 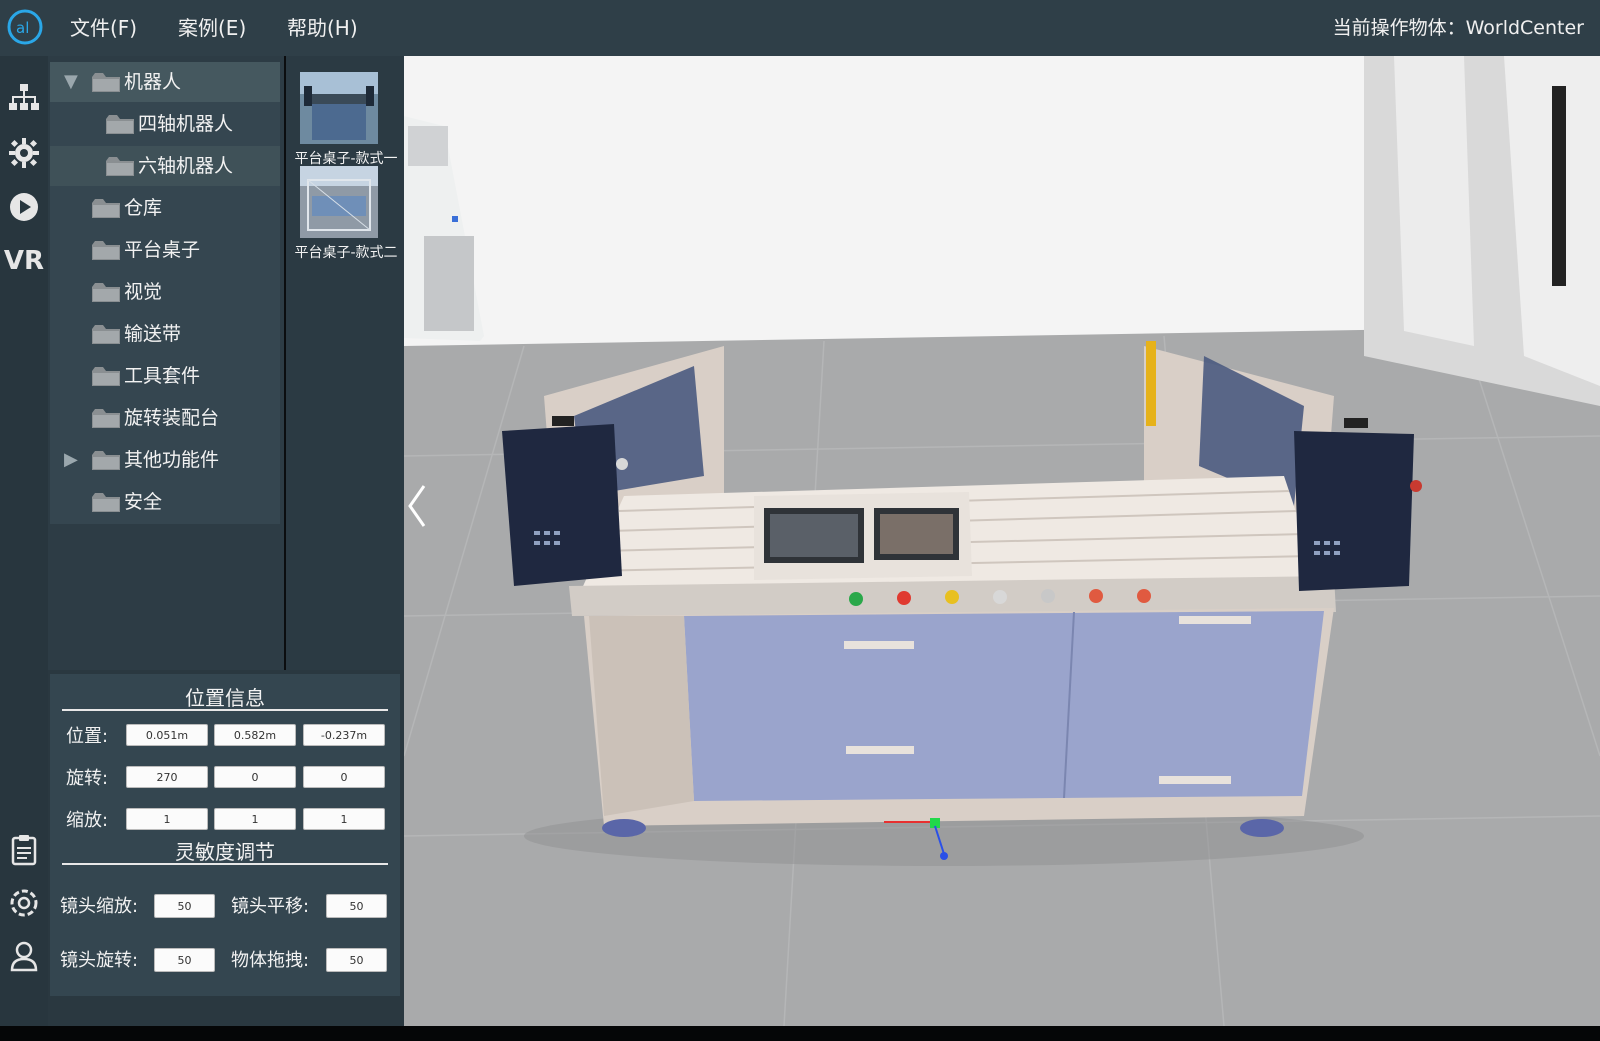 I want to click on platform-table-1-image, so click(x=339, y=108).